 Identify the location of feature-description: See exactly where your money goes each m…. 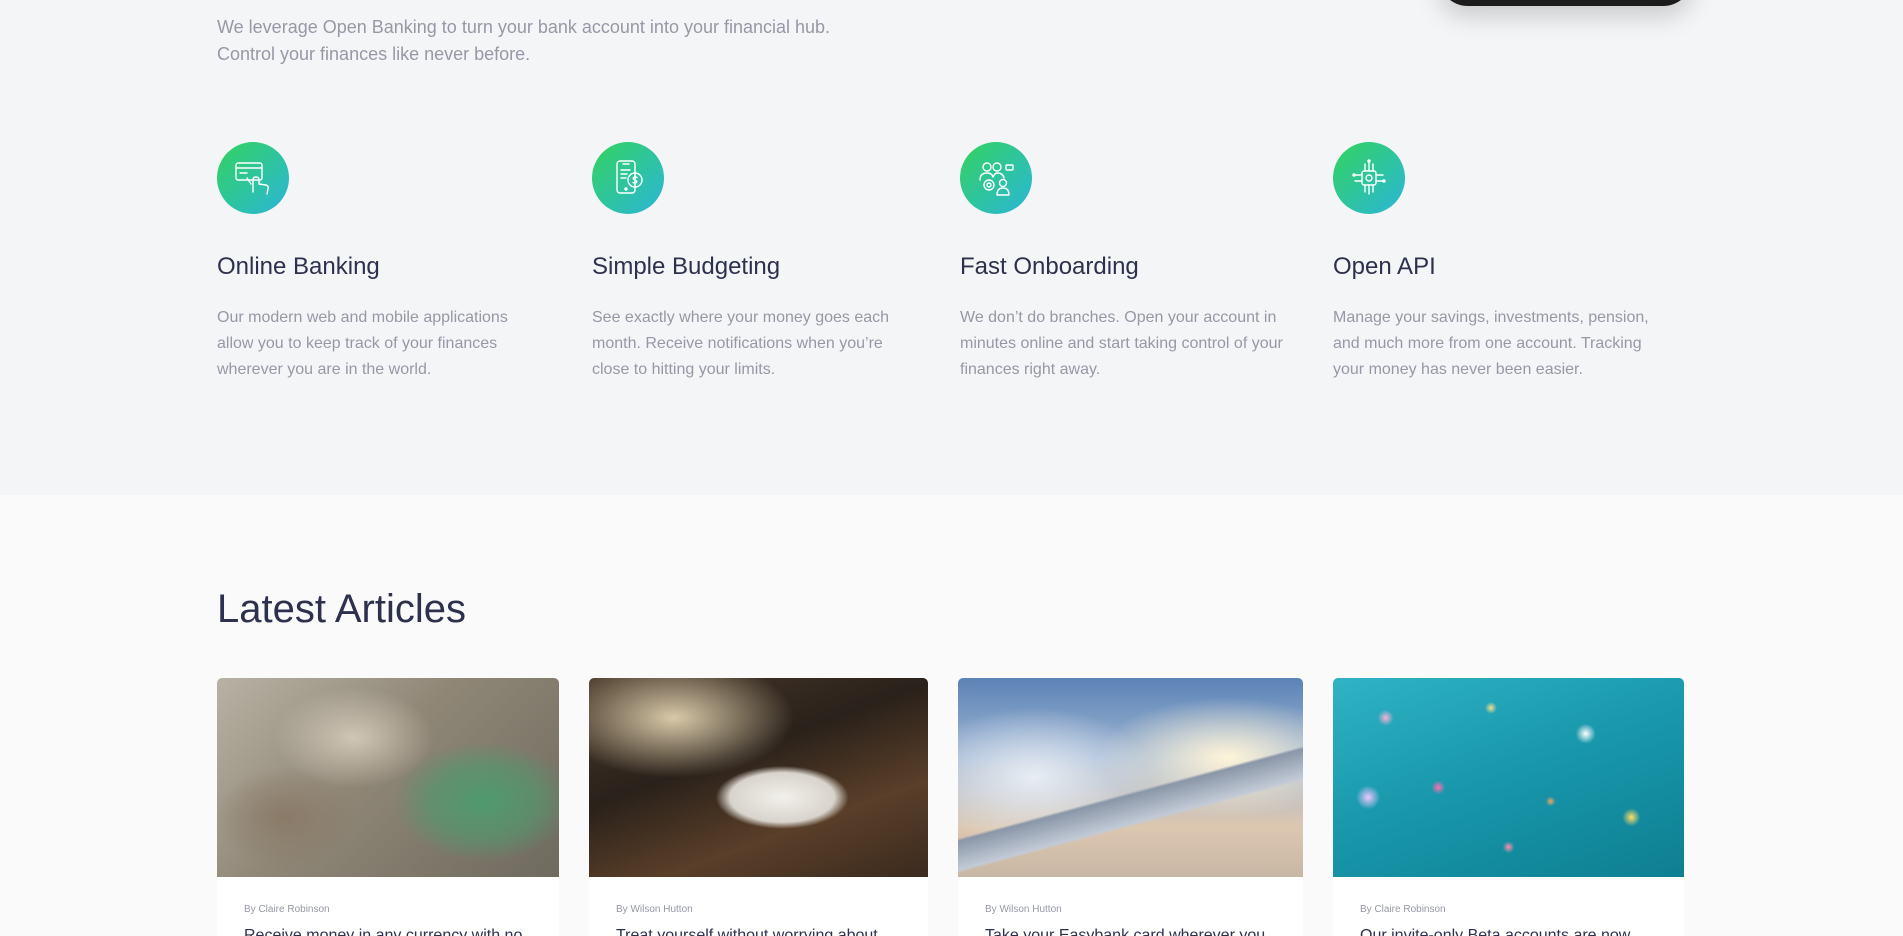
(741, 343).